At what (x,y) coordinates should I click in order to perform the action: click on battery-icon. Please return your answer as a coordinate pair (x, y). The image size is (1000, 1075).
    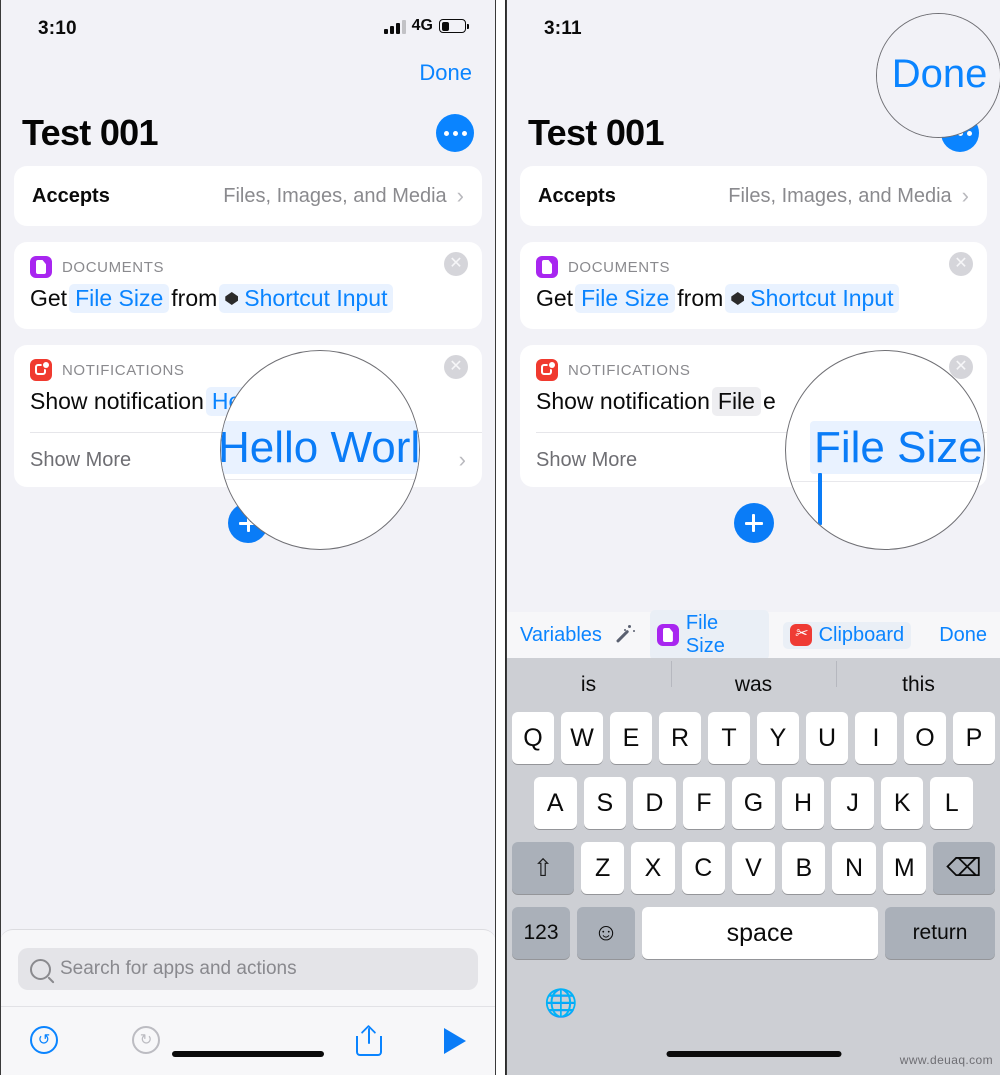
    Looking at the image, I should click on (454, 26).